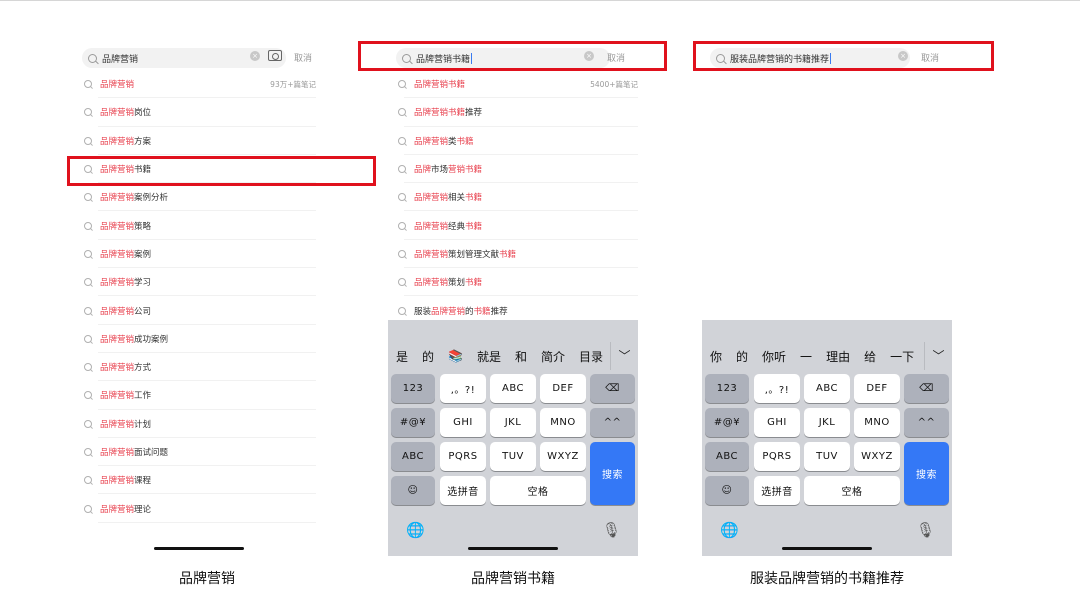 This screenshot has width=1080, height=608. I want to click on suggestion-item: 品牌营销 策略, so click(199, 226).